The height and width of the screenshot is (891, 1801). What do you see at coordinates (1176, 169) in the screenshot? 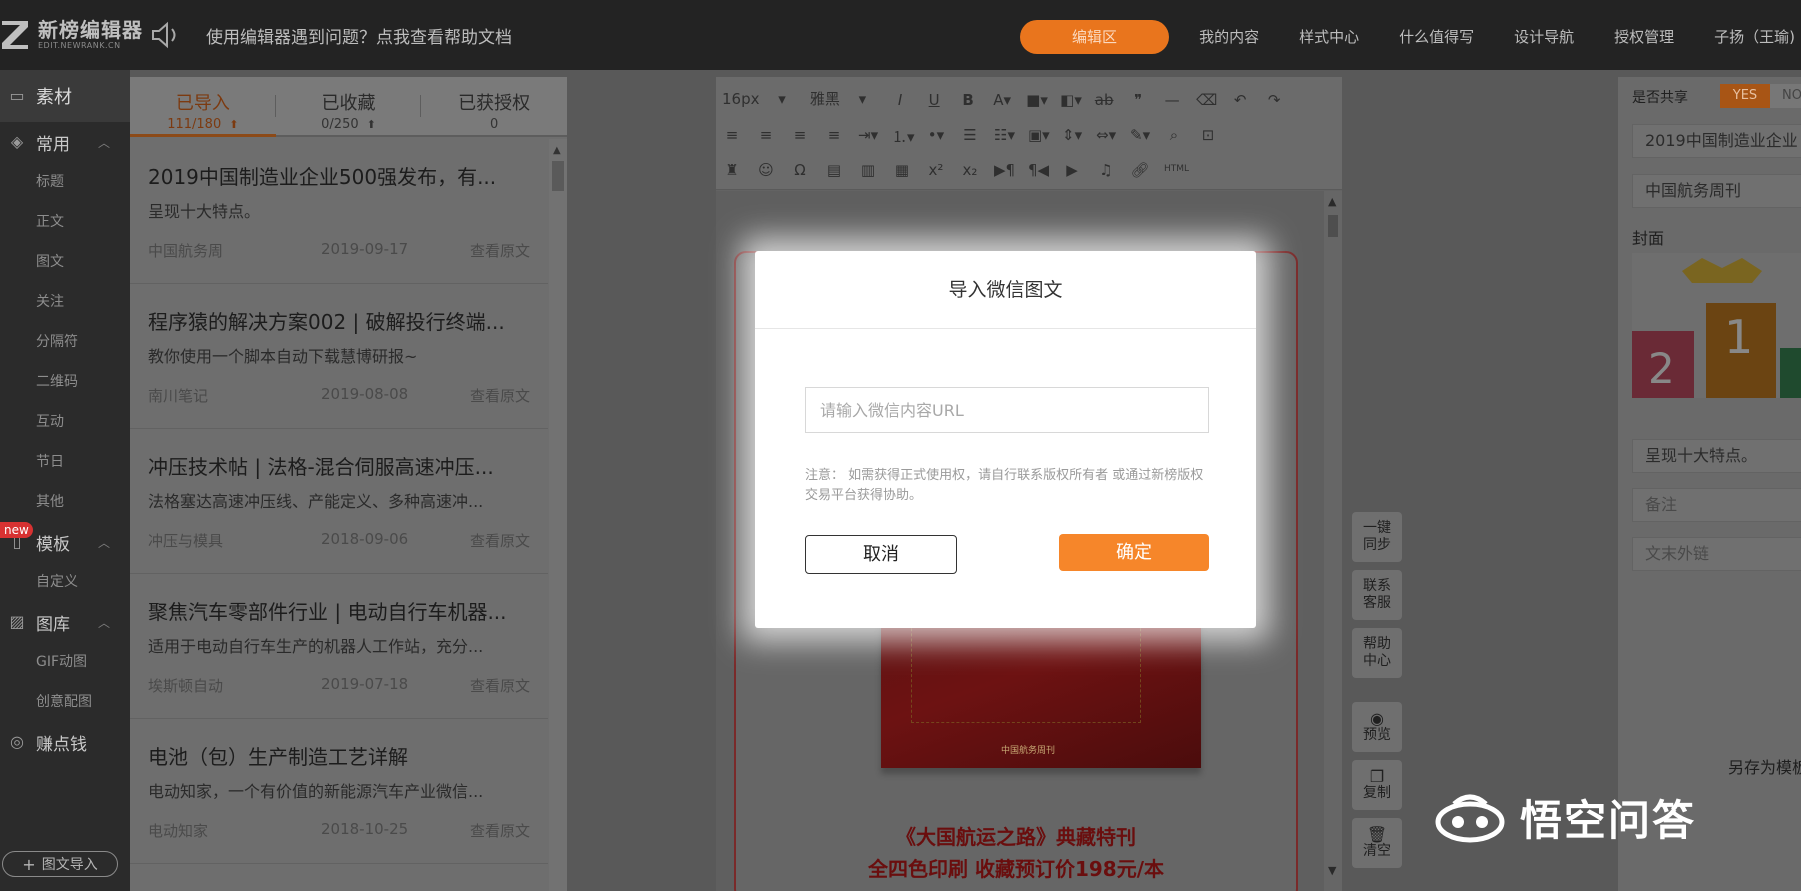
I see `html-source-button: HTML` at bounding box center [1176, 169].